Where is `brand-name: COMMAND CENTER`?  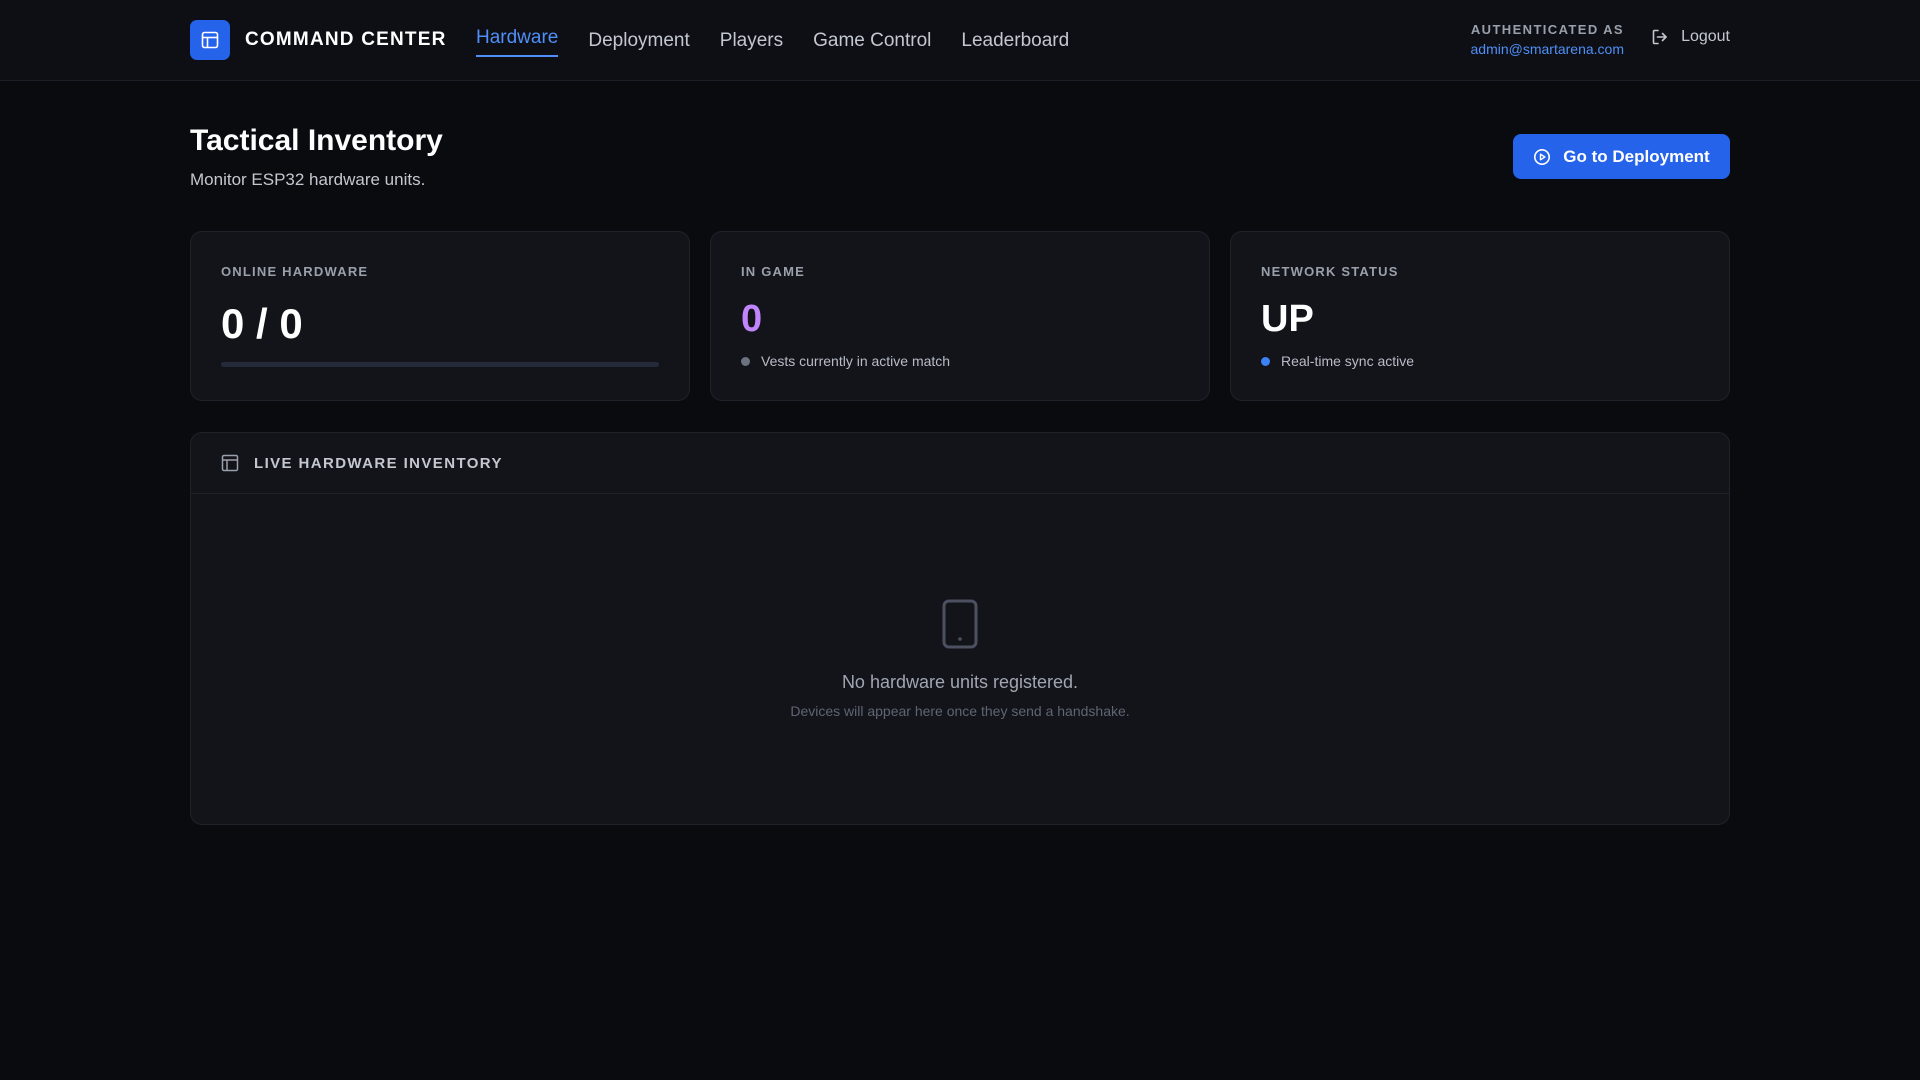
brand-name: COMMAND CENTER is located at coordinates (346, 39).